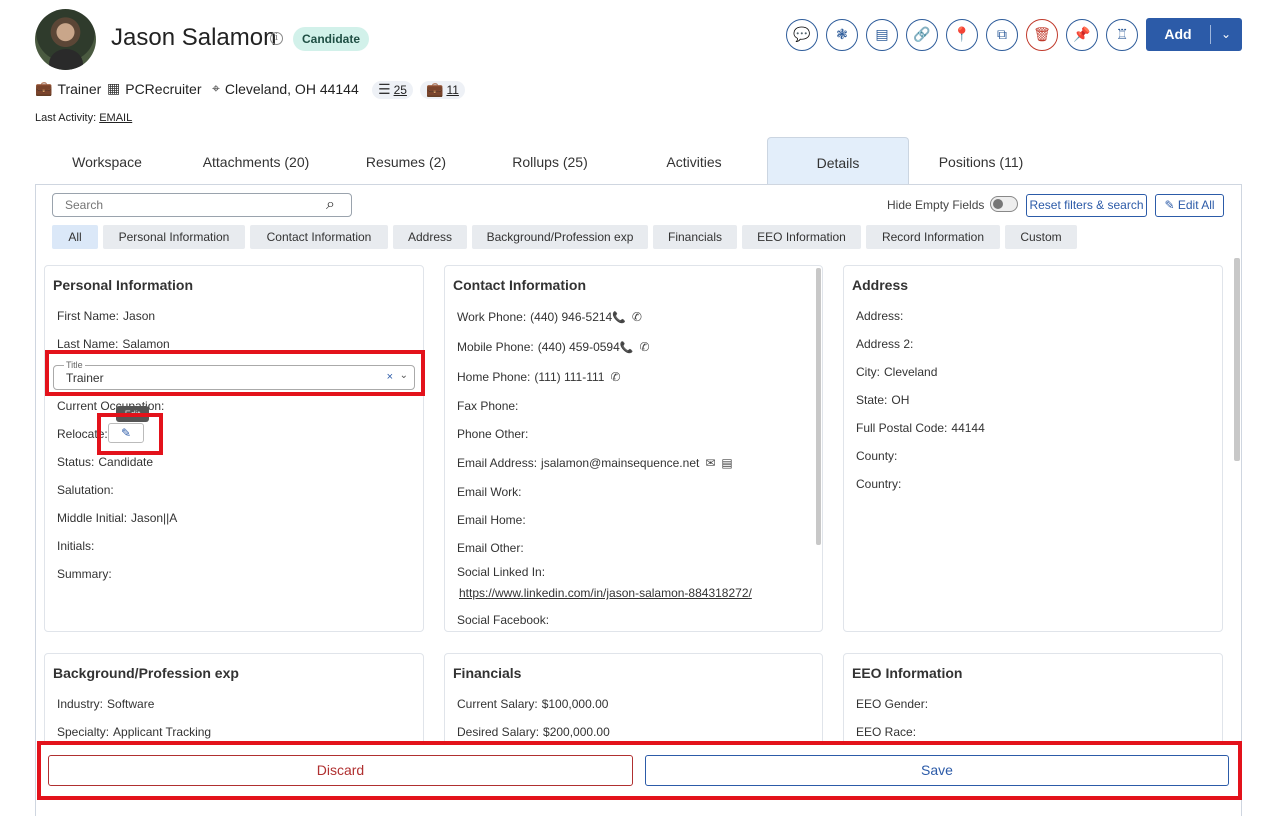 This screenshot has height=816, width=1275. Describe the element at coordinates (134, 732) in the screenshot. I see `specialty-row: Specialty: Applicant Tracking` at that location.